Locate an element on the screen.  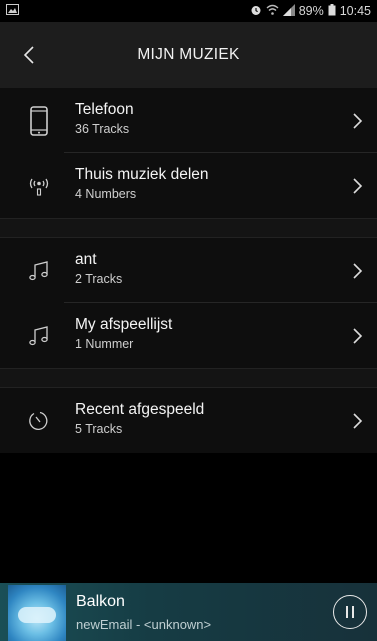
list-item-name: My afspeellijst is located at coordinates (124, 324).